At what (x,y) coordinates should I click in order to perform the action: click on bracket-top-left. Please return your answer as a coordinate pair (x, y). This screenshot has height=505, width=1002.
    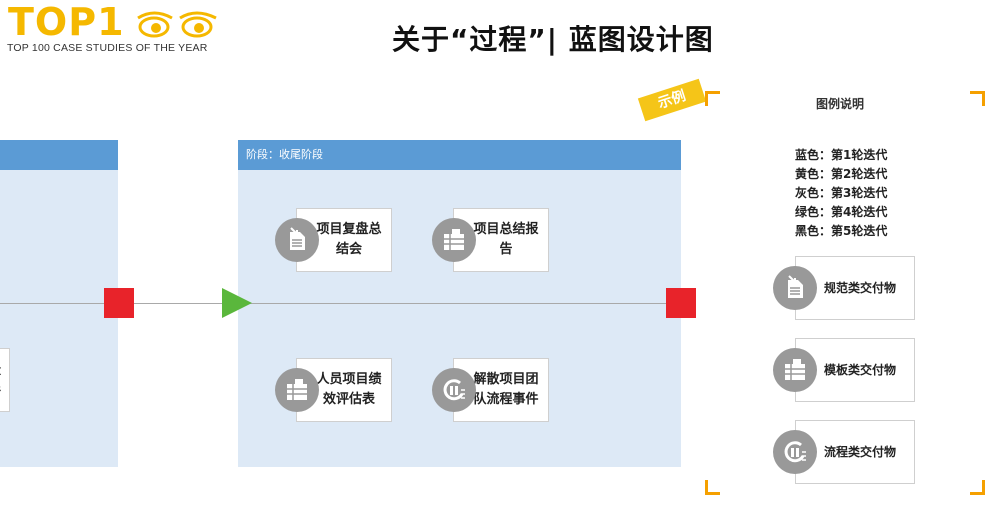
    Looking at the image, I should click on (712, 98).